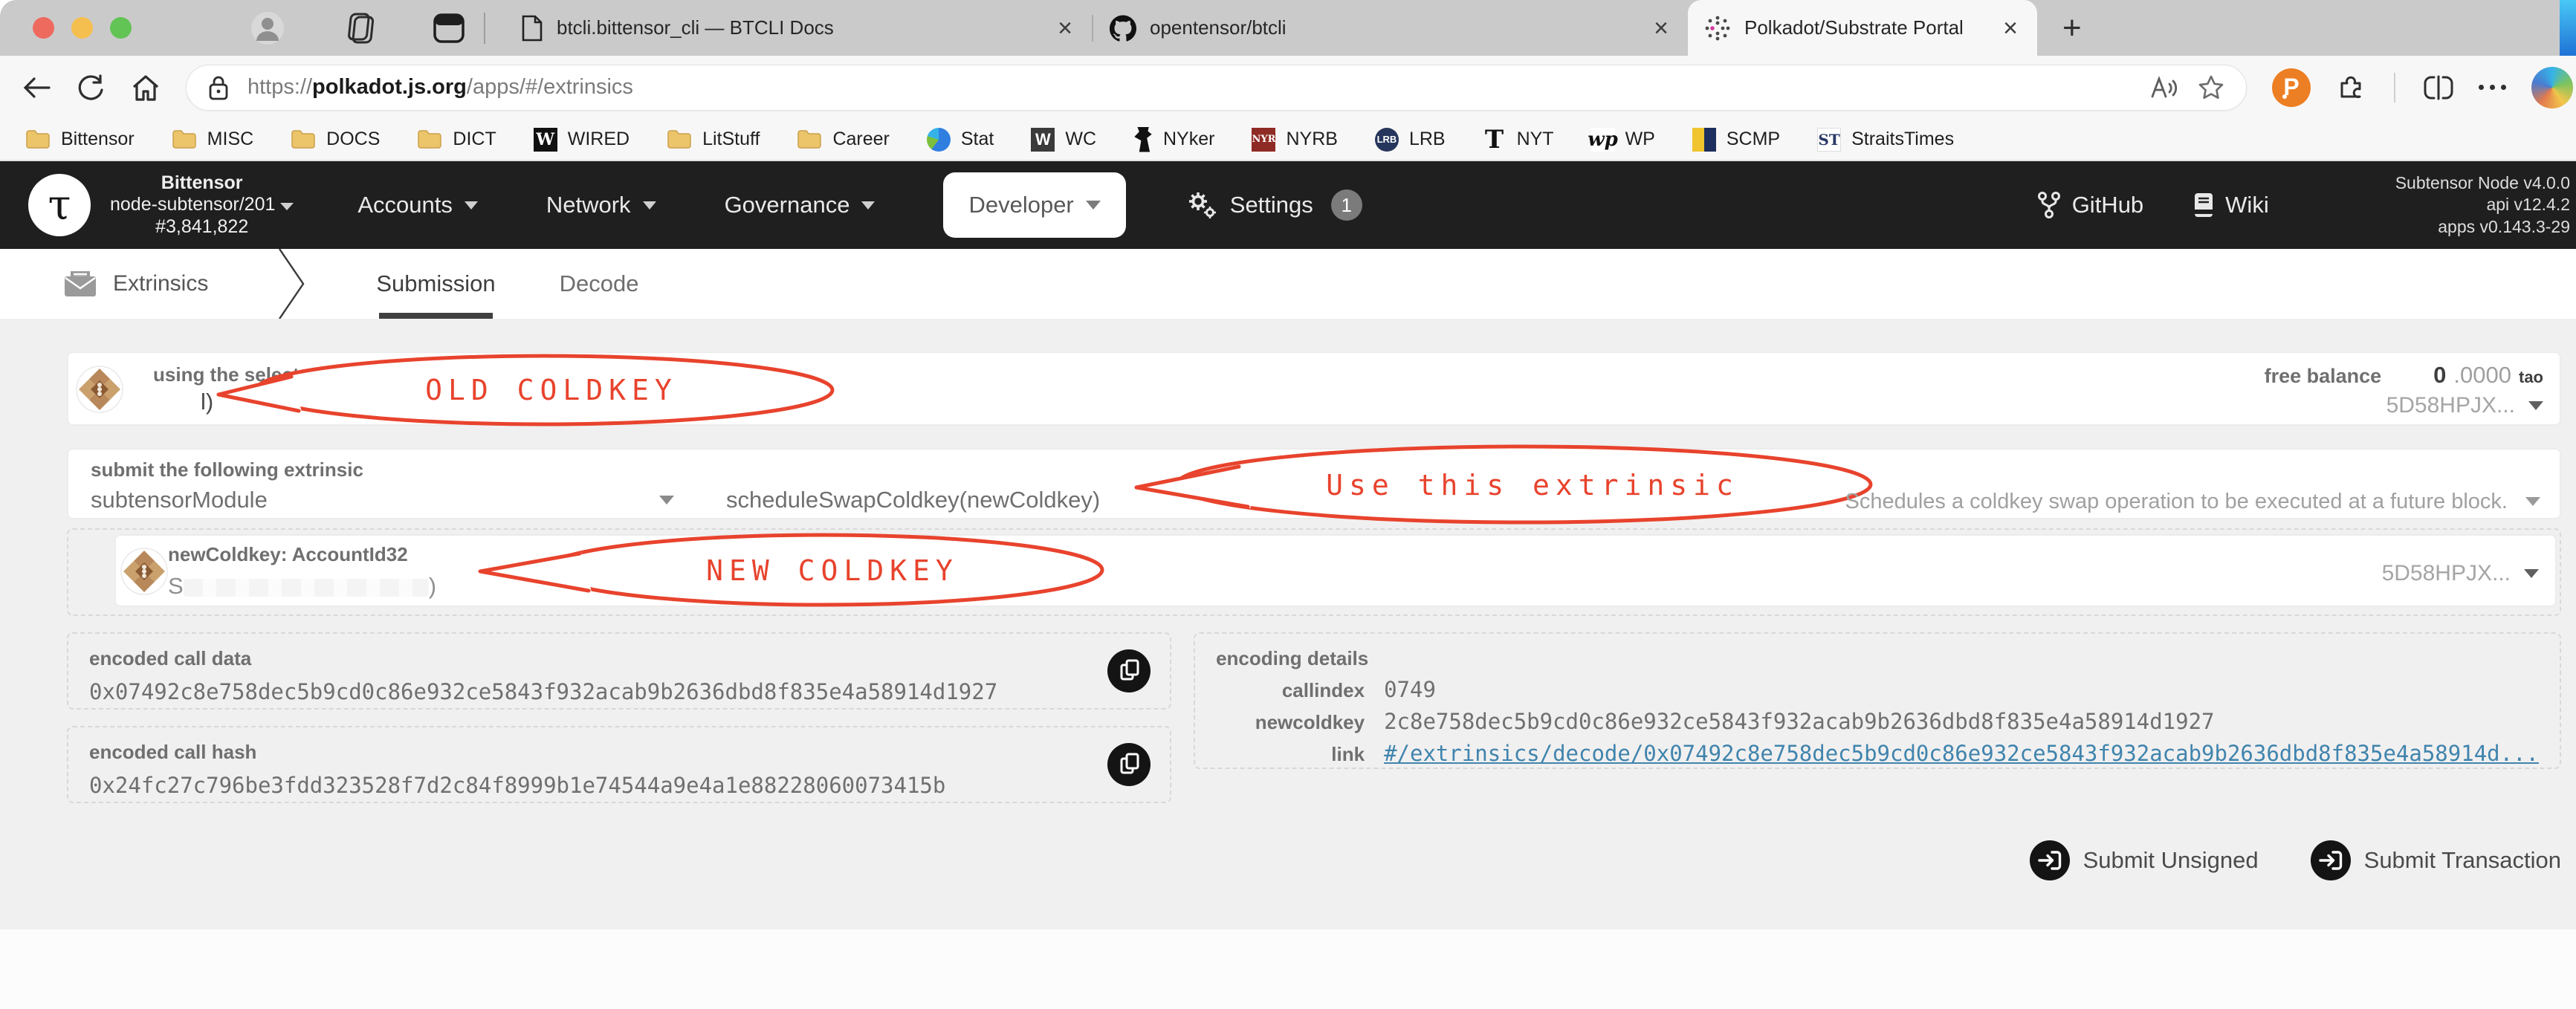  What do you see at coordinates (1704, 139) in the screenshot?
I see `scmp-icon` at bounding box center [1704, 139].